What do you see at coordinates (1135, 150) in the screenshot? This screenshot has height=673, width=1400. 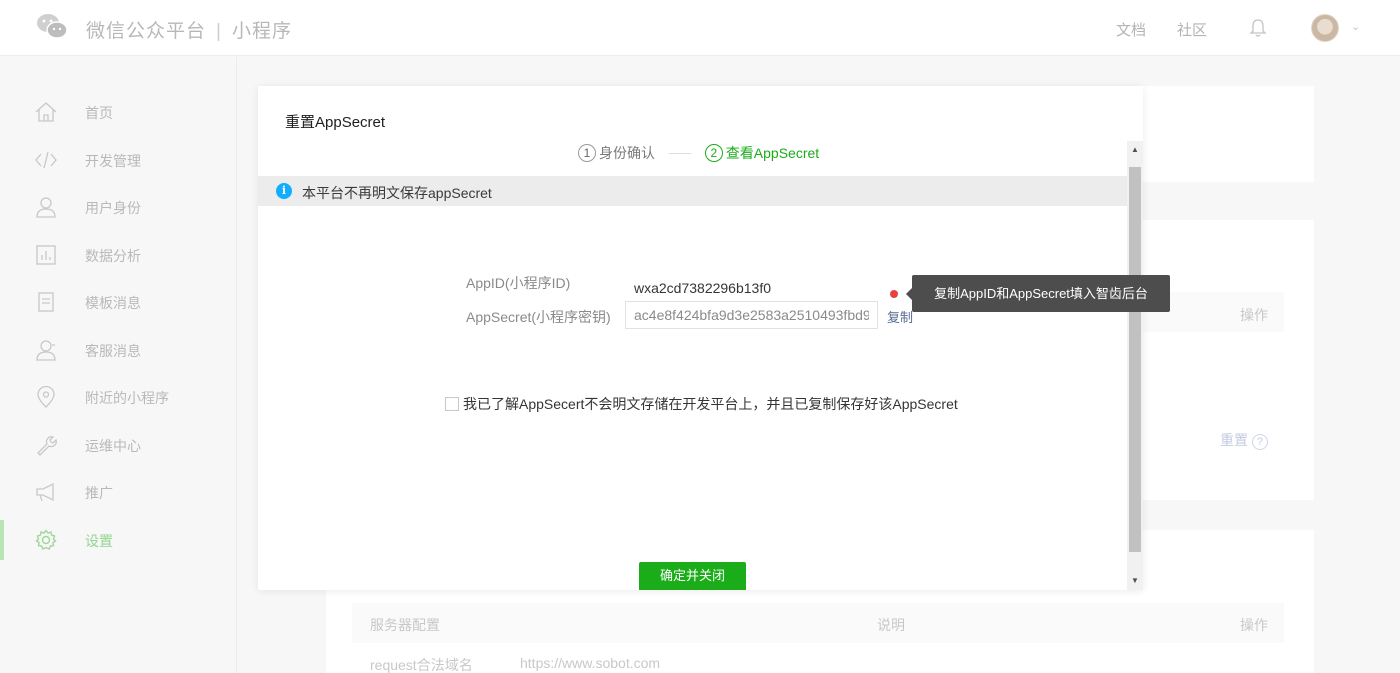 I see `scroll-up-icon: ▲` at bounding box center [1135, 150].